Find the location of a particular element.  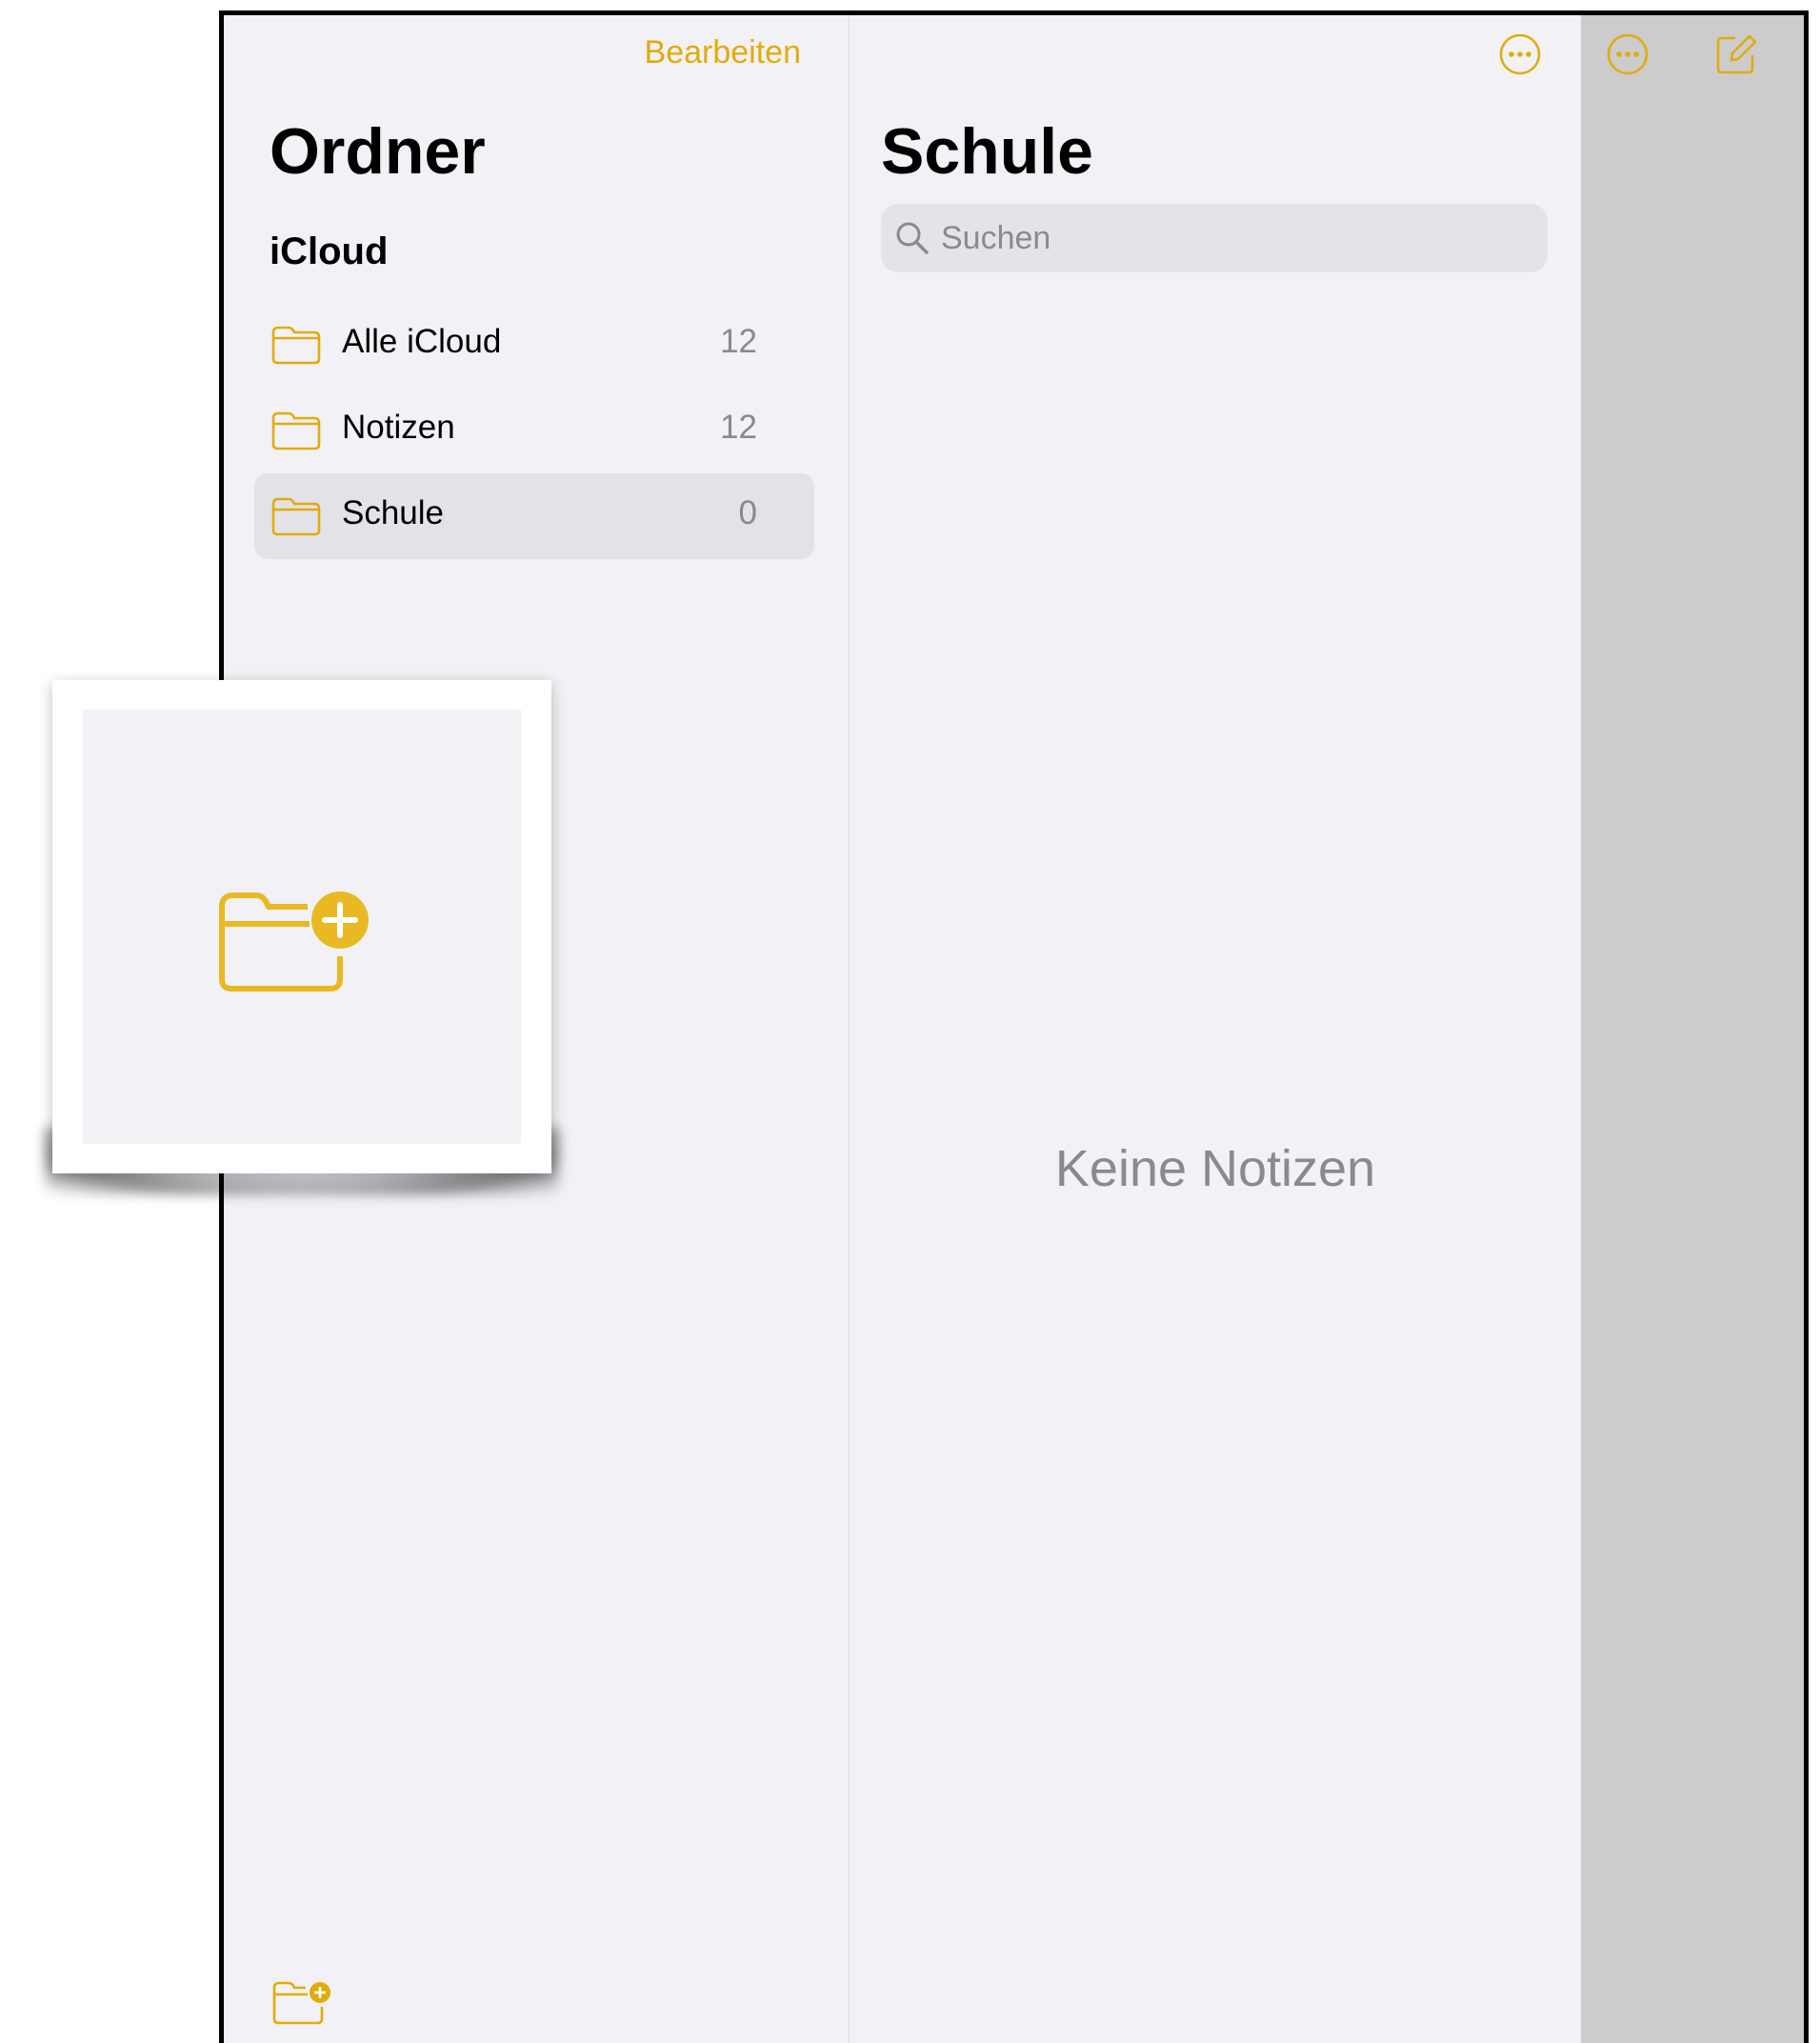

folder-name: Alle iCloud is located at coordinates (422, 341).